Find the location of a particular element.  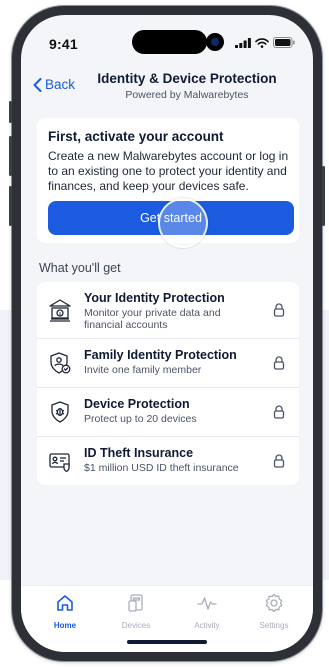

get-started-button: Get started is located at coordinates (171, 218).